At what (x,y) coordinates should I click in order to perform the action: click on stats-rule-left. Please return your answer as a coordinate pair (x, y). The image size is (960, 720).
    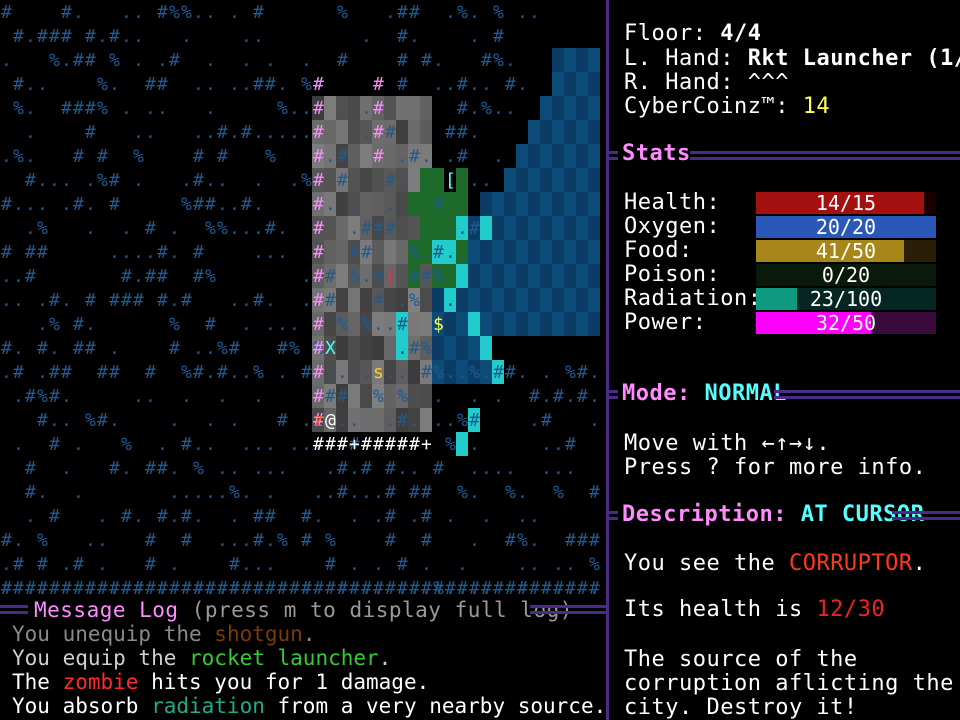
    Looking at the image, I should click on (613, 152).